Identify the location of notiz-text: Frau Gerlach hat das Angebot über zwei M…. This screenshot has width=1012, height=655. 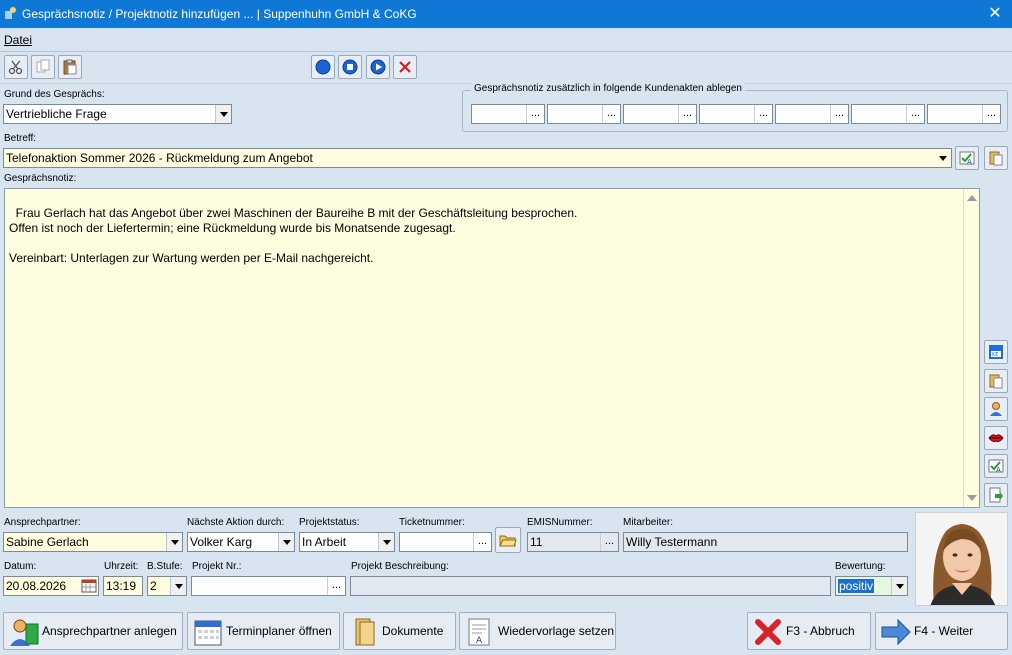
(293, 235).